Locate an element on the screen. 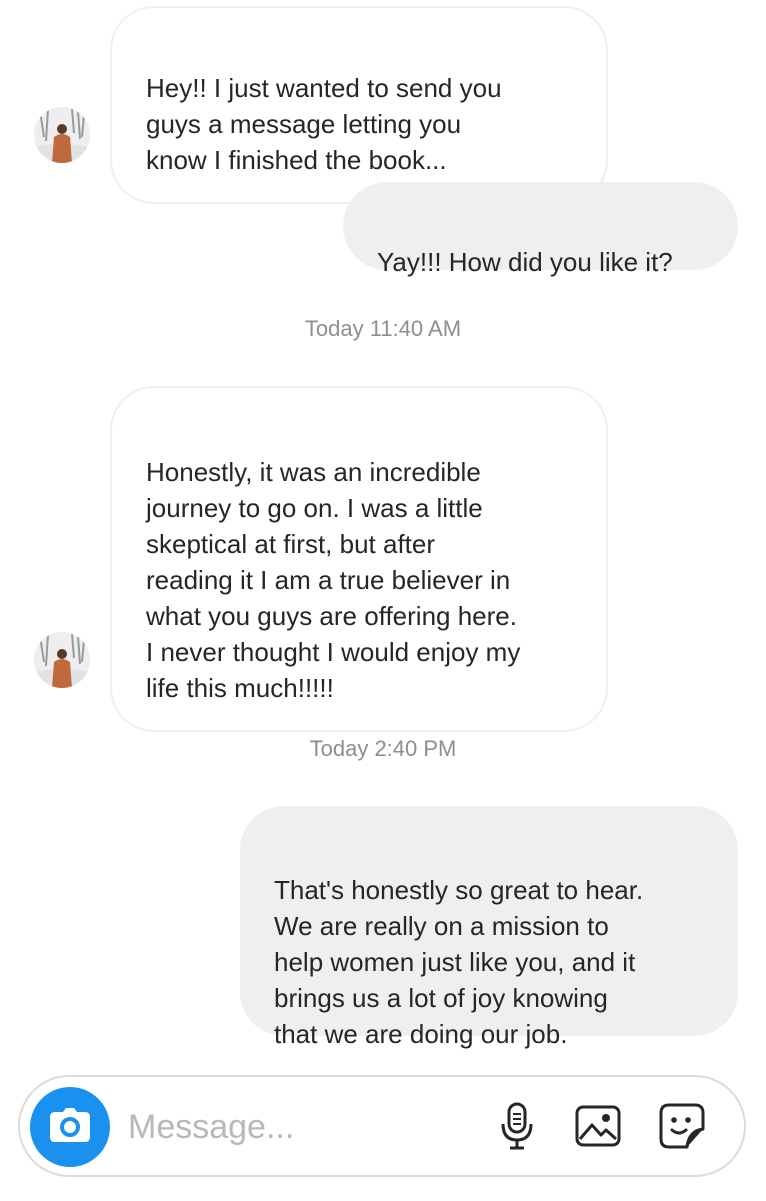 The image size is (766, 1201). message-input is located at coordinates (303, 1127).